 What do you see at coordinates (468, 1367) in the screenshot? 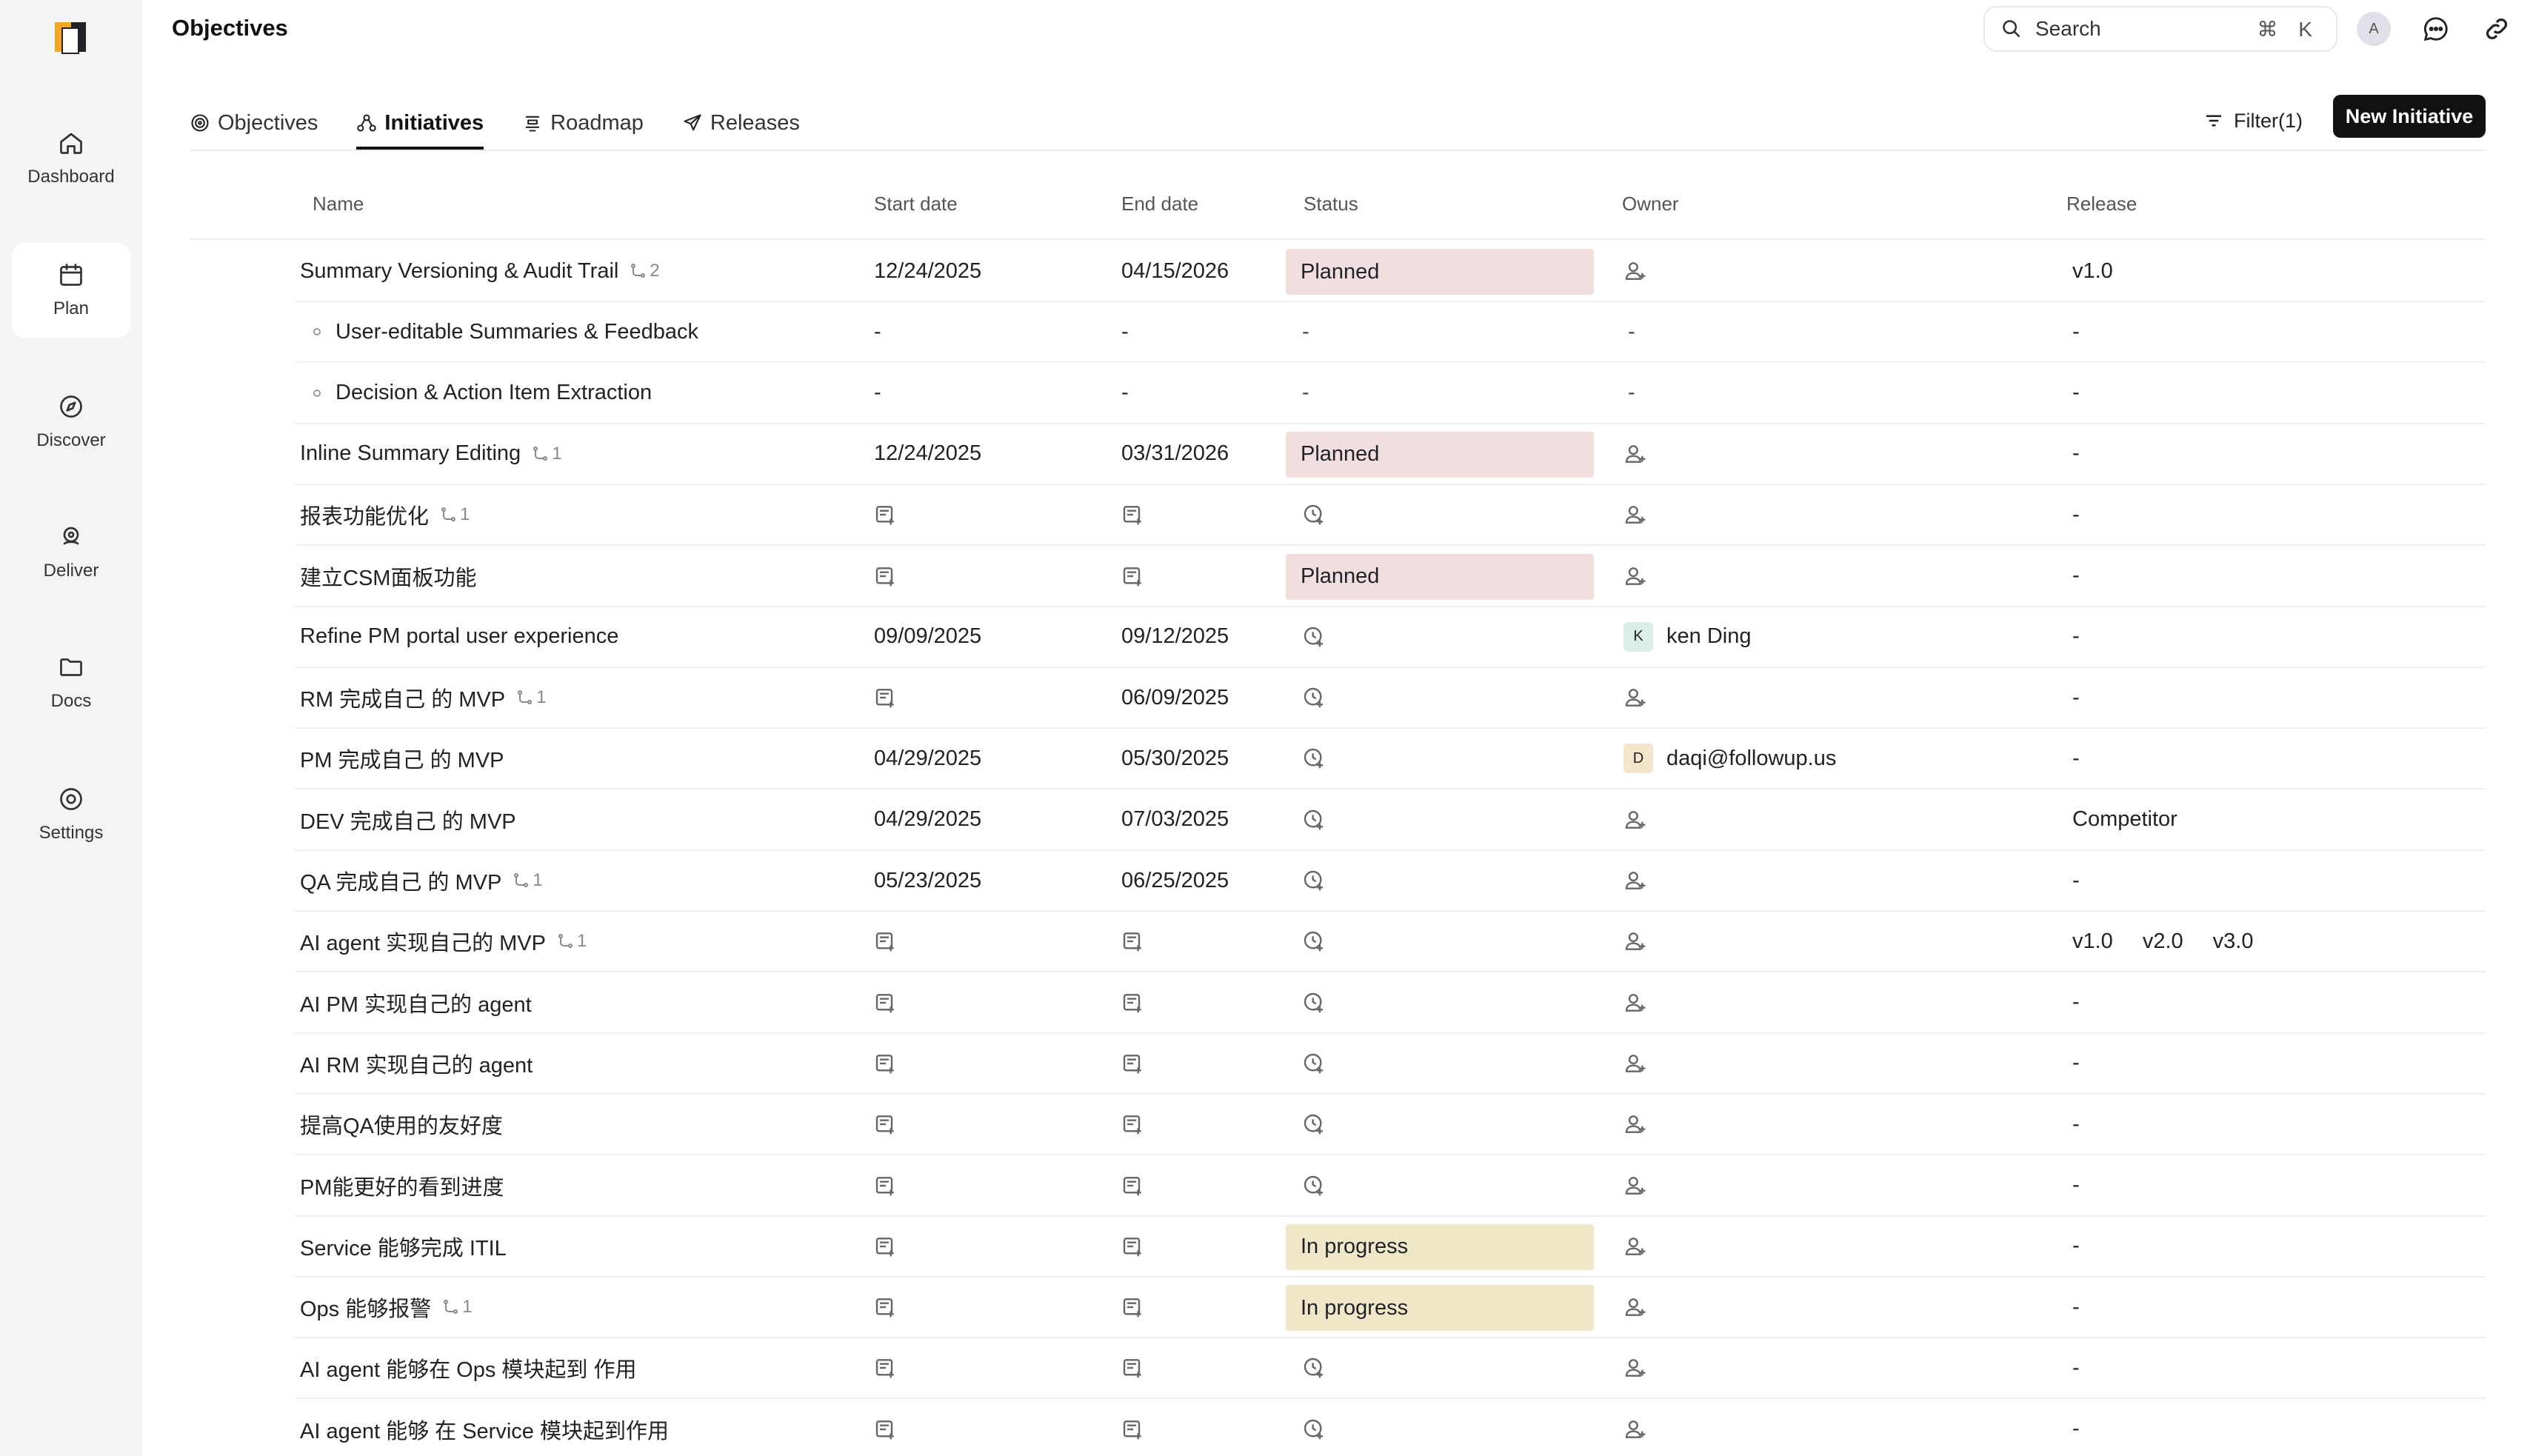
I see `initiative-name-cell: AI agent 能够在 Ops 模块起到 作用` at bounding box center [468, 1367].